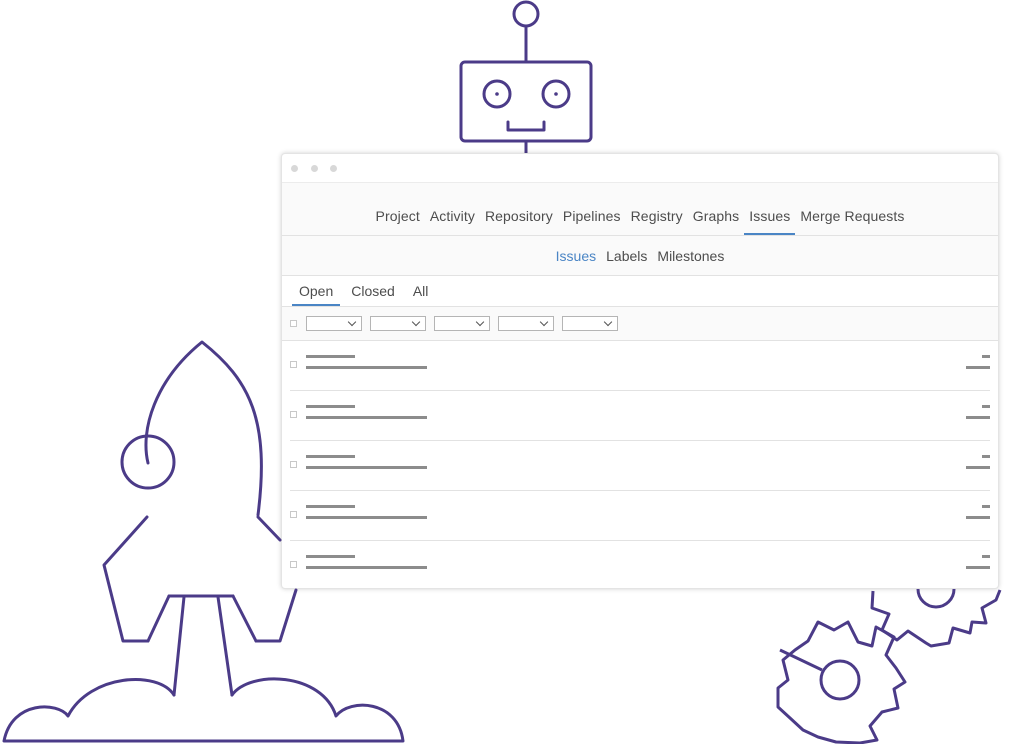  What do you see at coordinates (640, 291) in the screenshot?
I see `issue-state-tabs: Open Closed All` at bounding box center [640, 291].